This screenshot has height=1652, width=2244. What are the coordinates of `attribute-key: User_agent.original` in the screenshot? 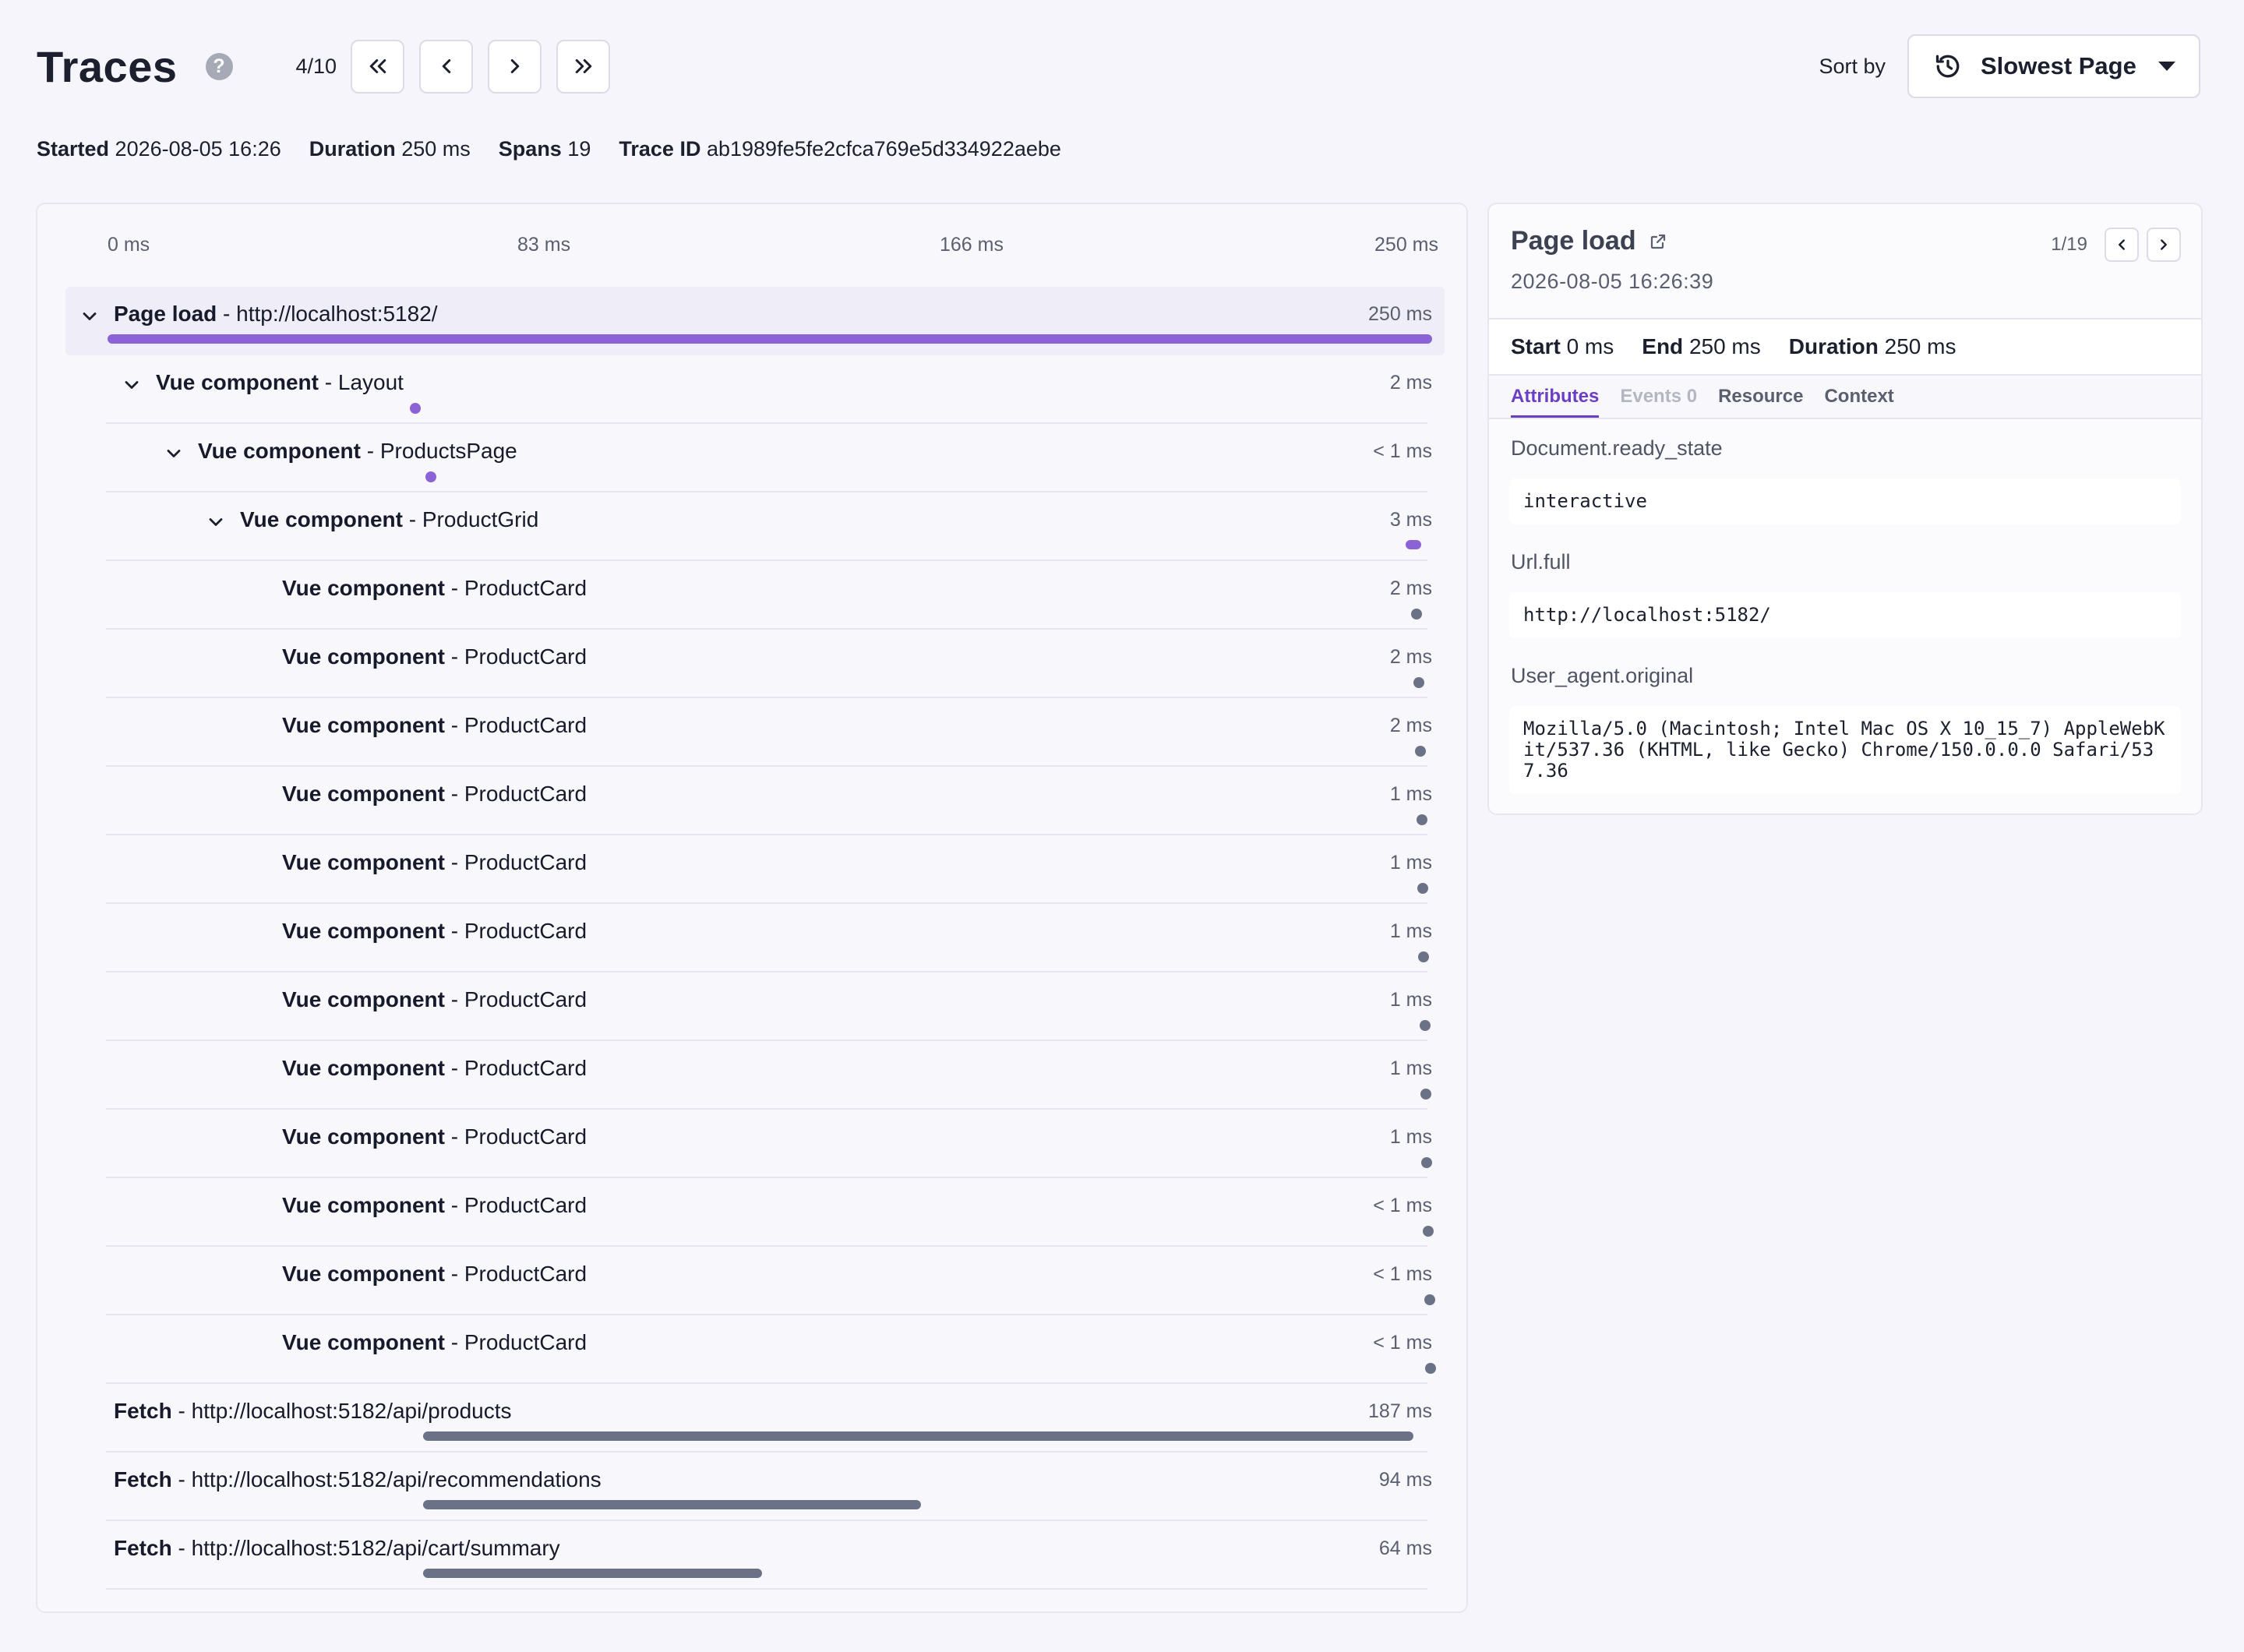 It's located at (1602, 676).